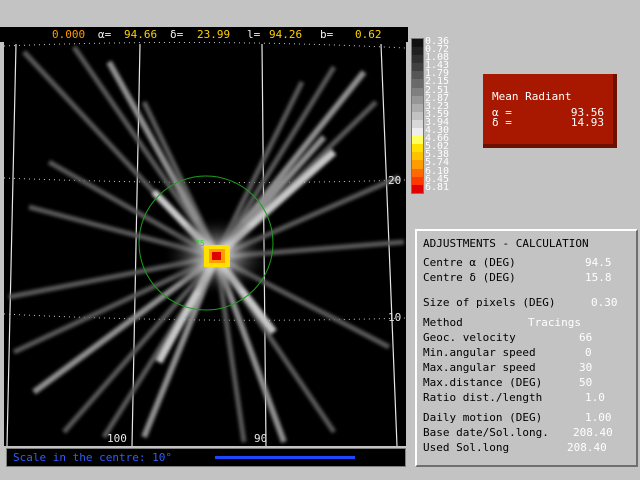 Image resolution: width=640 pixels, height=480 pixels. Describe the element at coordinates (177, 34) in the screenshot. I see `delta-label: δ=` at that location.